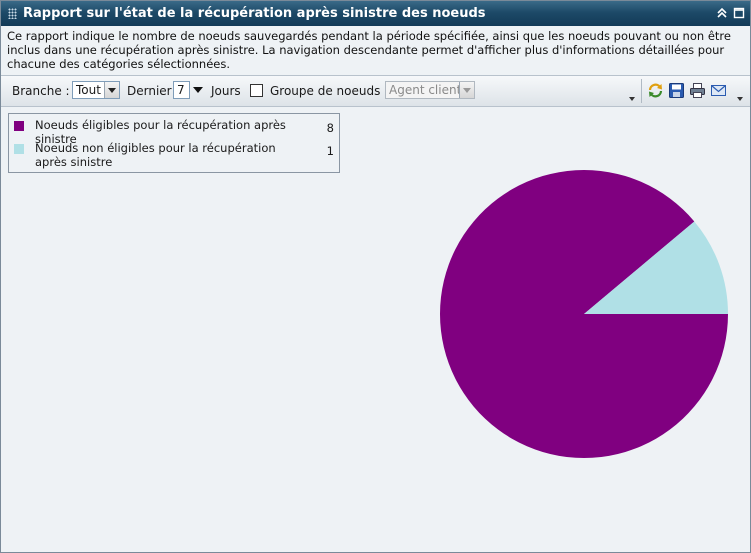 The image size is (751, 553). What do you see at coordinates (88, 90) in the screenshot?
I see `branch-value: Tout` at bounding box center [88, 90].